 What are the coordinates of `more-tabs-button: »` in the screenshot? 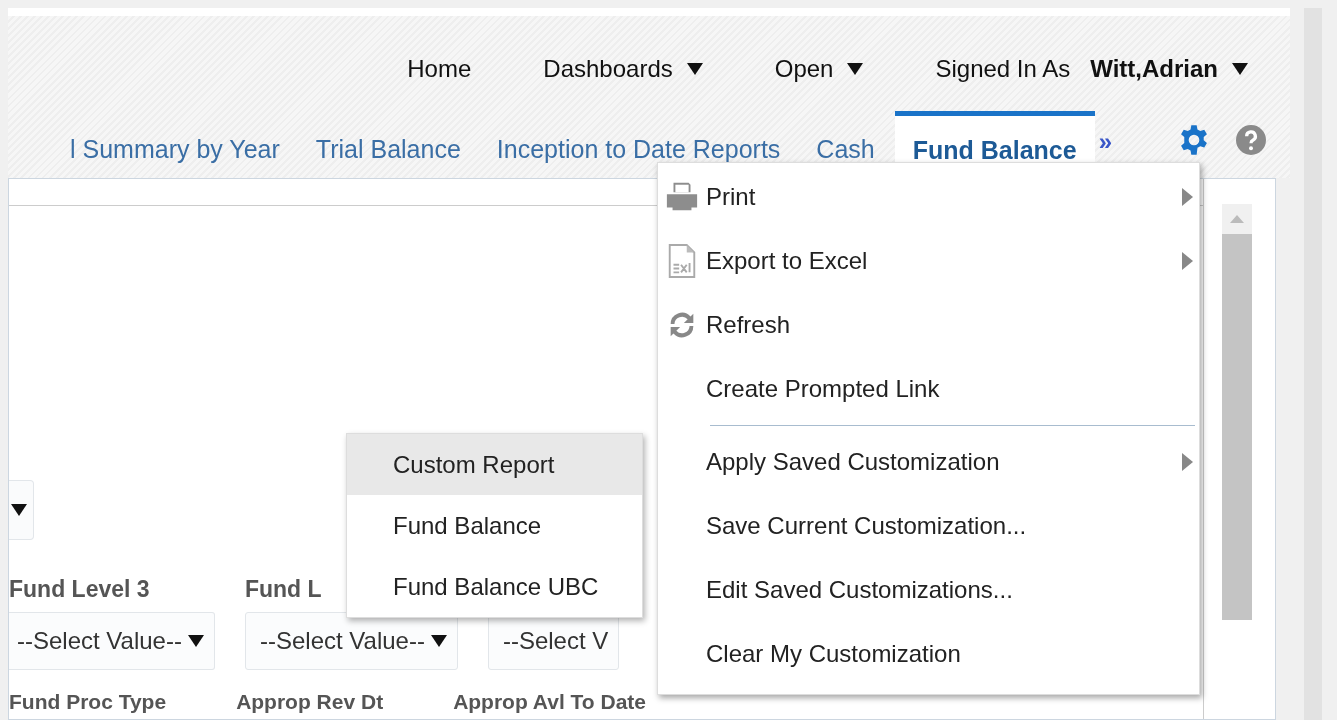 It's located at (1105, 142).